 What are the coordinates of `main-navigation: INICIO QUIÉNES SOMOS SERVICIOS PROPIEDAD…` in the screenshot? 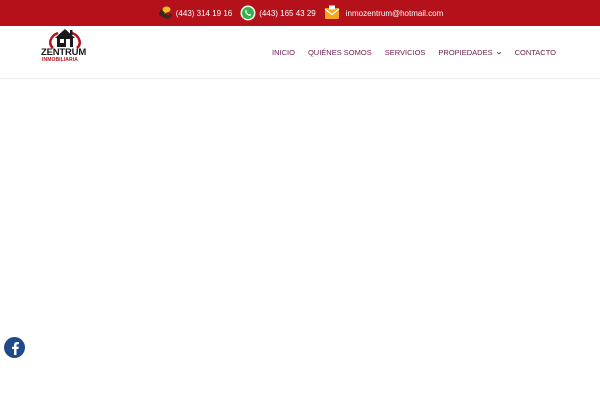 It's located at (407, 52).